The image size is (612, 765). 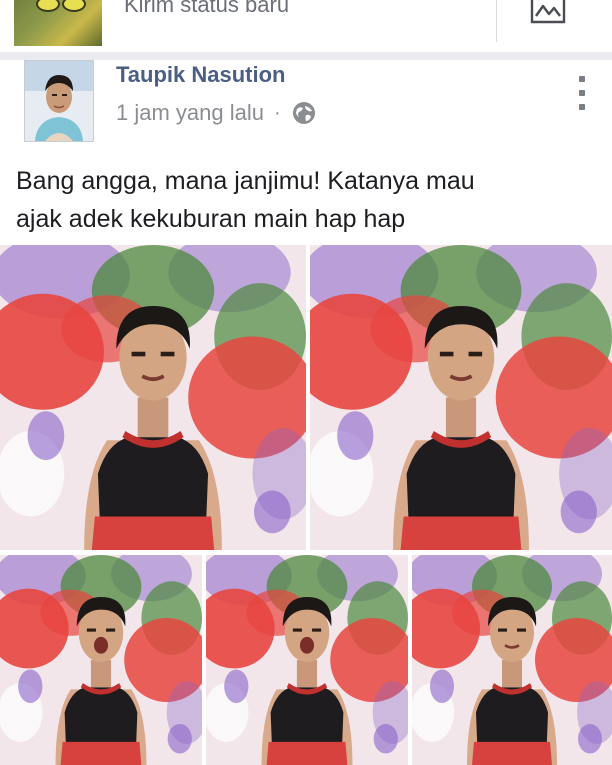 I want to click on author-avatar, so click(x=59, y=101).